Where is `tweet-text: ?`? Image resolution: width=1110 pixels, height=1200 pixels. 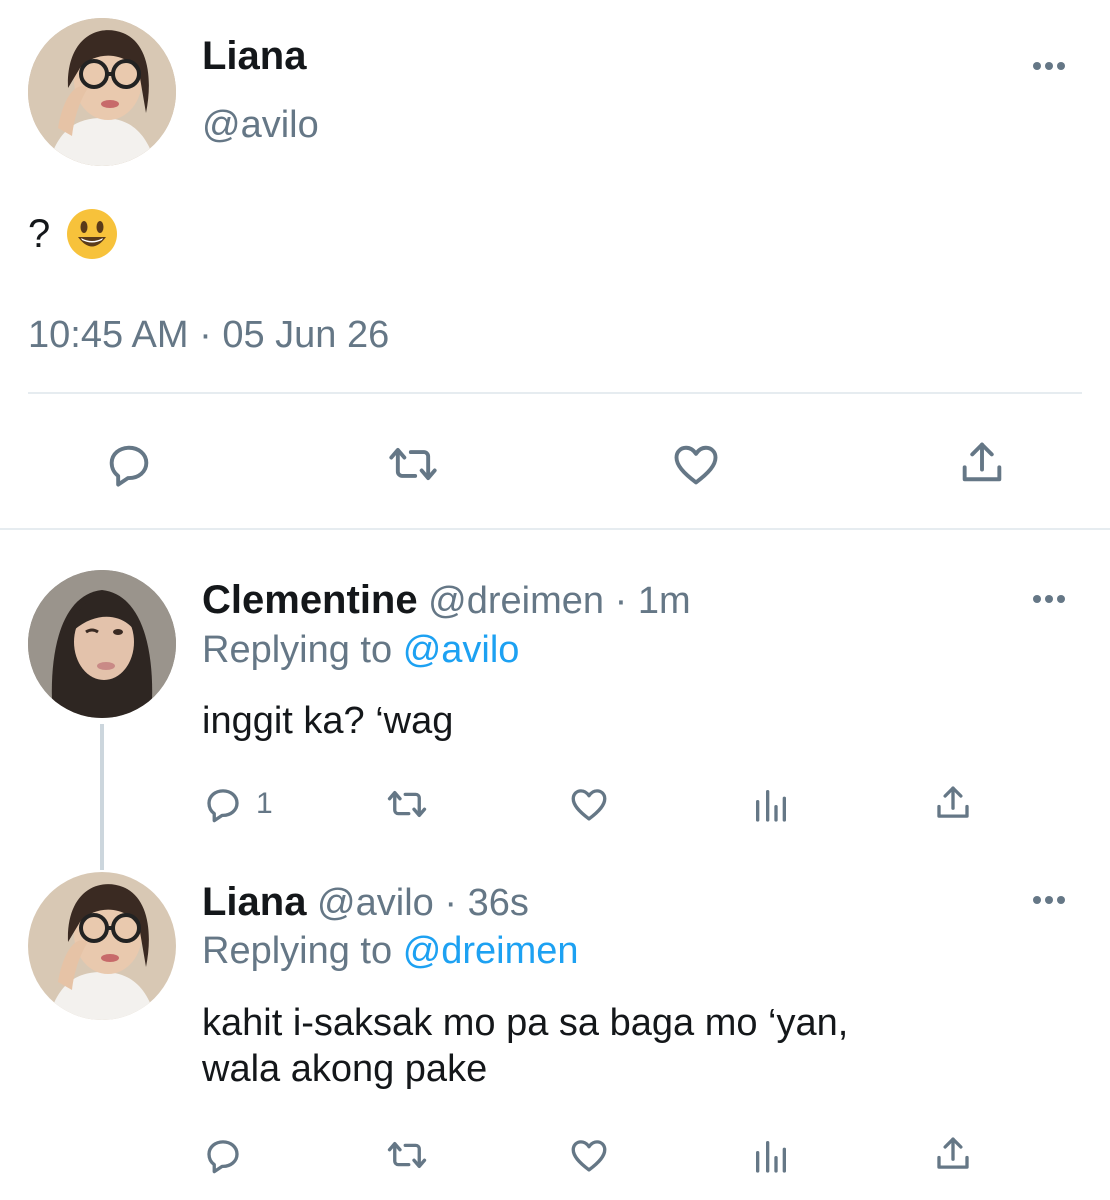
tweet-text: ? is located at coordinates (73, 234).